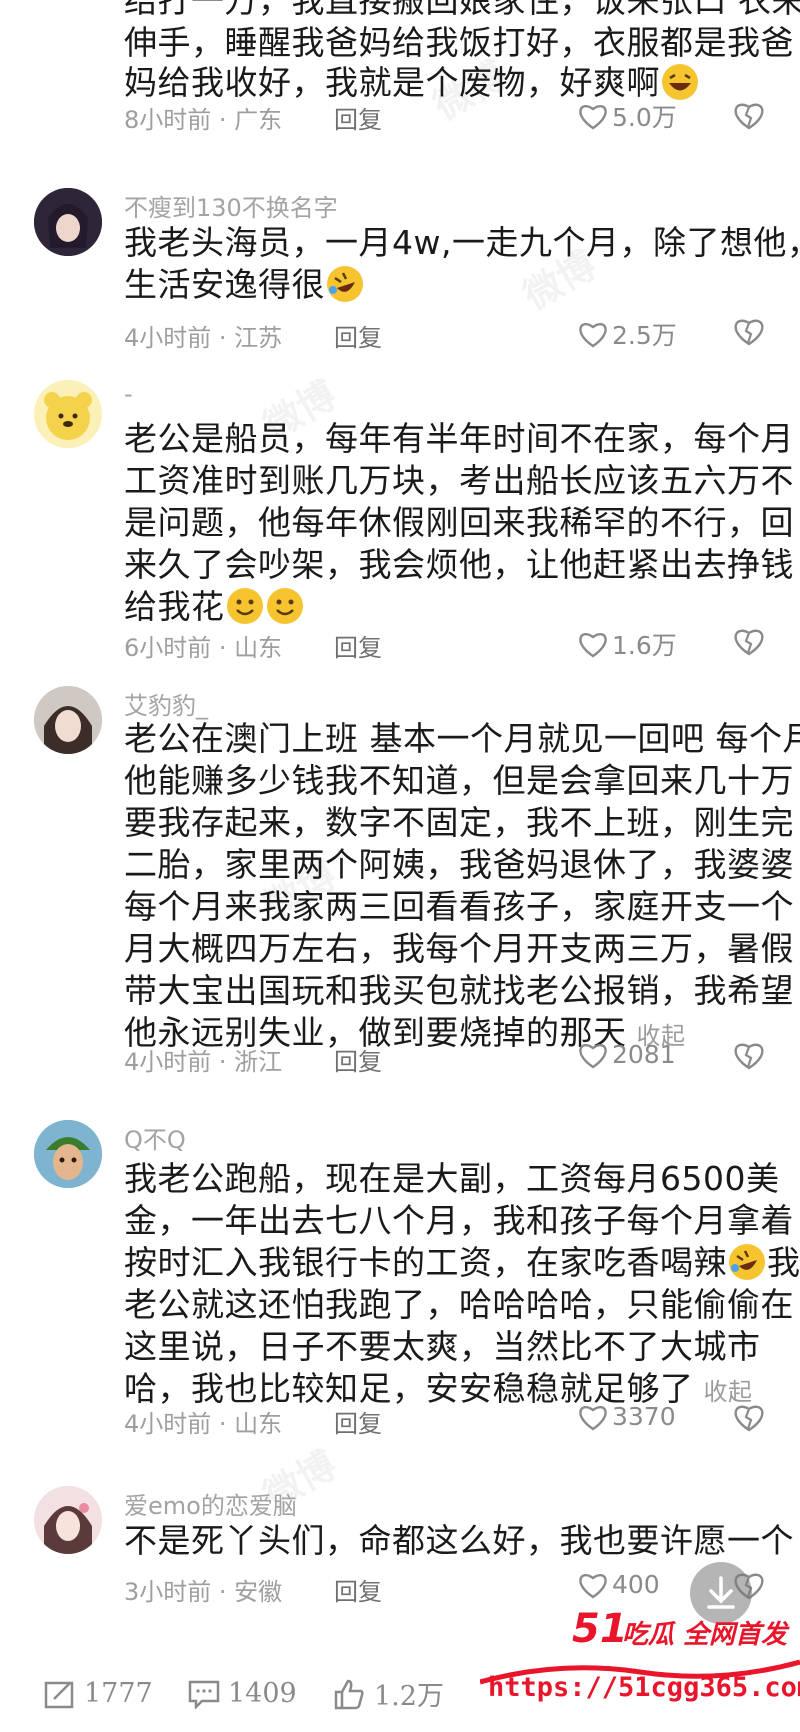 Image resolution: width=800 pixels, height=1732 pixels. Describe the element at coordinates (459, 522) in the screenshot. I see `comment-text-line: 是问题，他每年休假刚回来我稀罕的不行，回` at that location.